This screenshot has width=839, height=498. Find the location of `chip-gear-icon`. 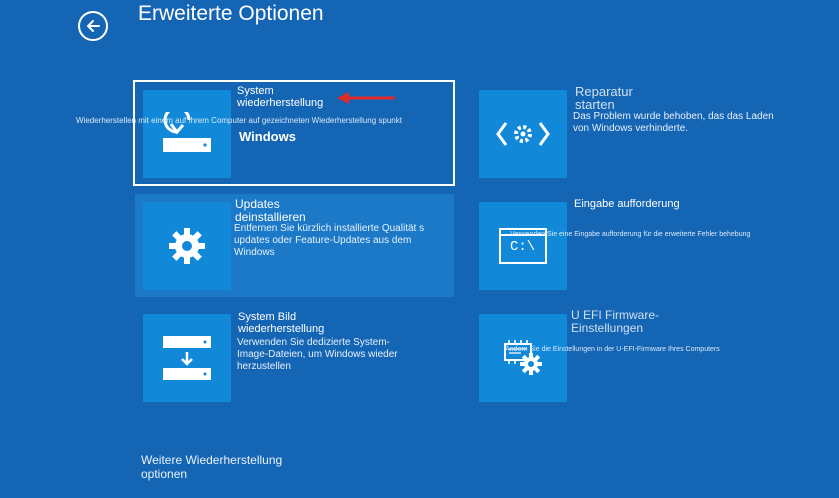

chip-gear-icon is located at coordinates (523, 357).